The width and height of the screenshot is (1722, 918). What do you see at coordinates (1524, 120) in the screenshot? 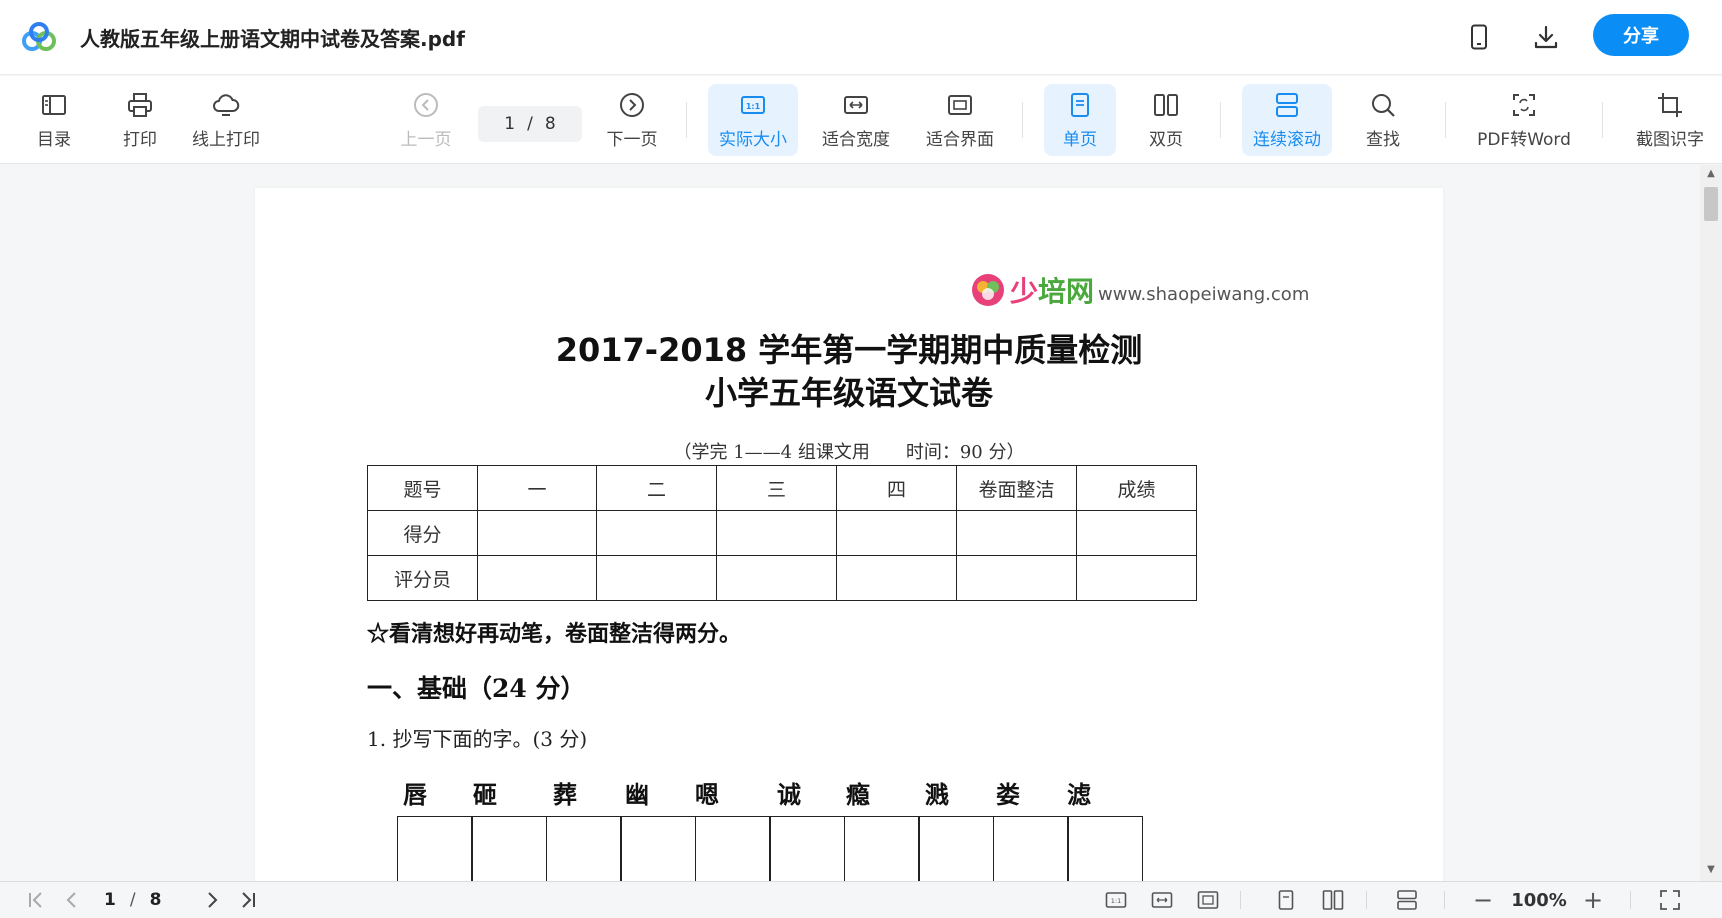
I see `pdf-to-word-button: PDF转Word` at bounding box center [1524, 120].